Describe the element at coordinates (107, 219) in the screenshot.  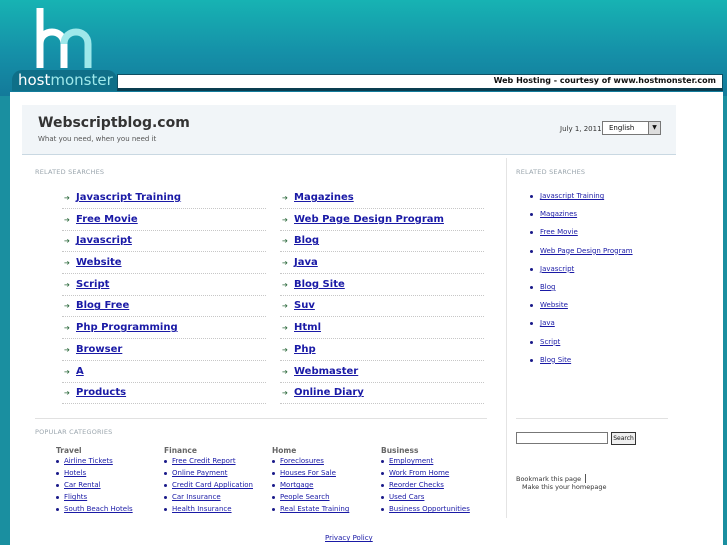
I see `related-search-link: Free Movie` at that location.